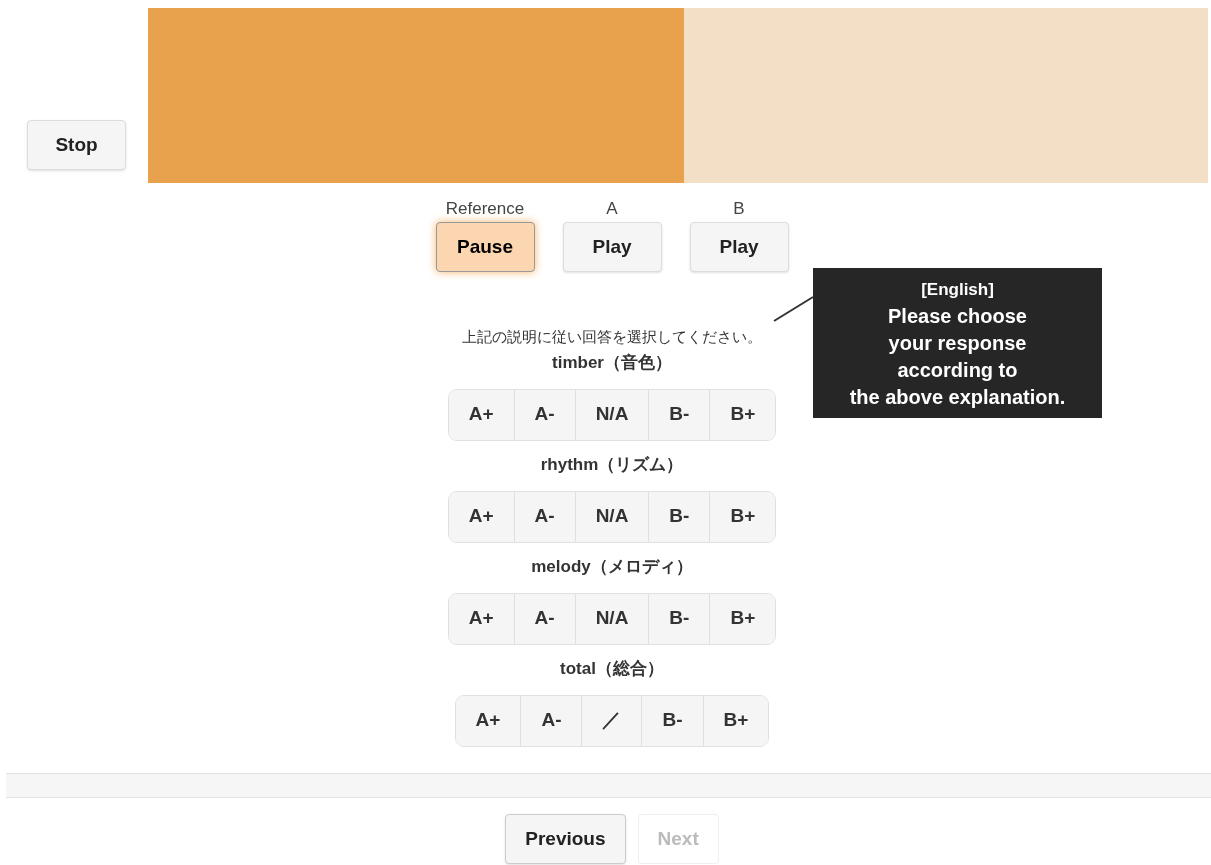 The width and height of the screenshot is (1211, 865). What do you see at coordinates (76, 145) in the screenshot?
I see `stop-button: Stop` at bounding box center [76, 145].